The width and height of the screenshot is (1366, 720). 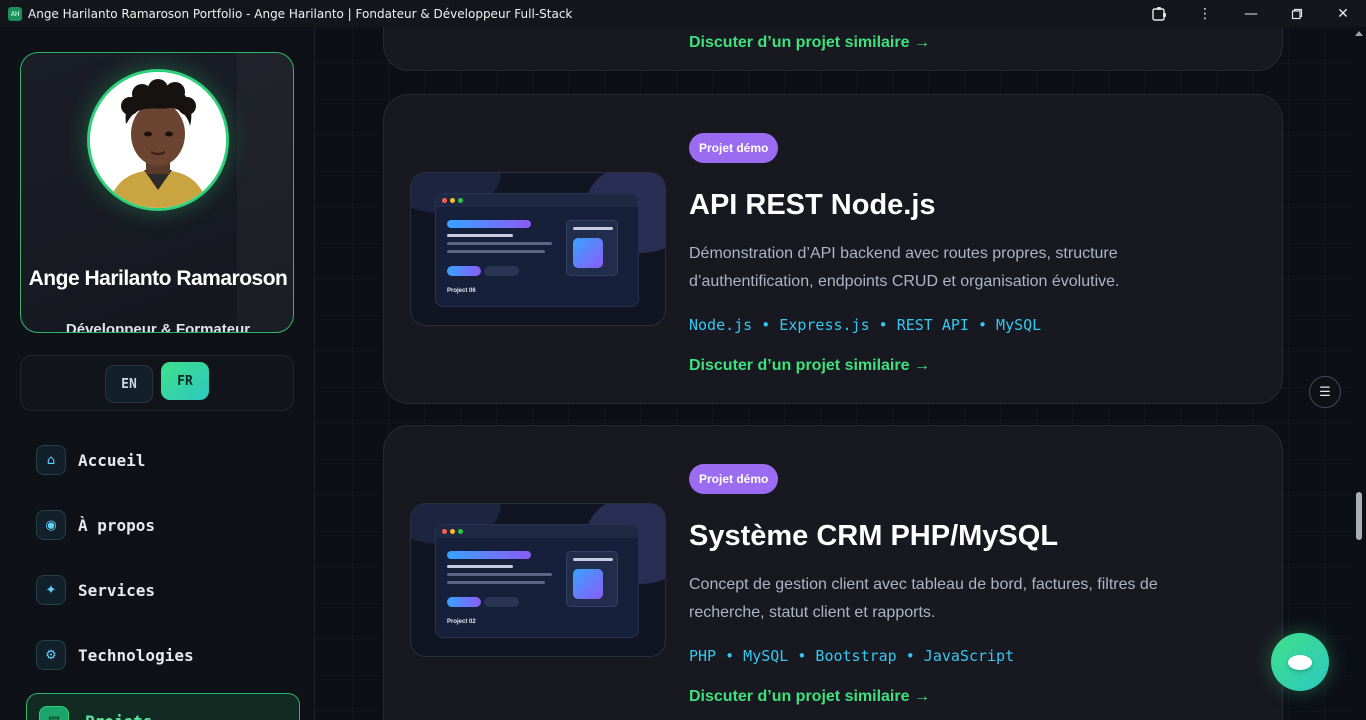 What do you see at coordinates (1359, 33) in the screenshot?
I see `scroll-up-icon` at bounding box center [1359, 33].